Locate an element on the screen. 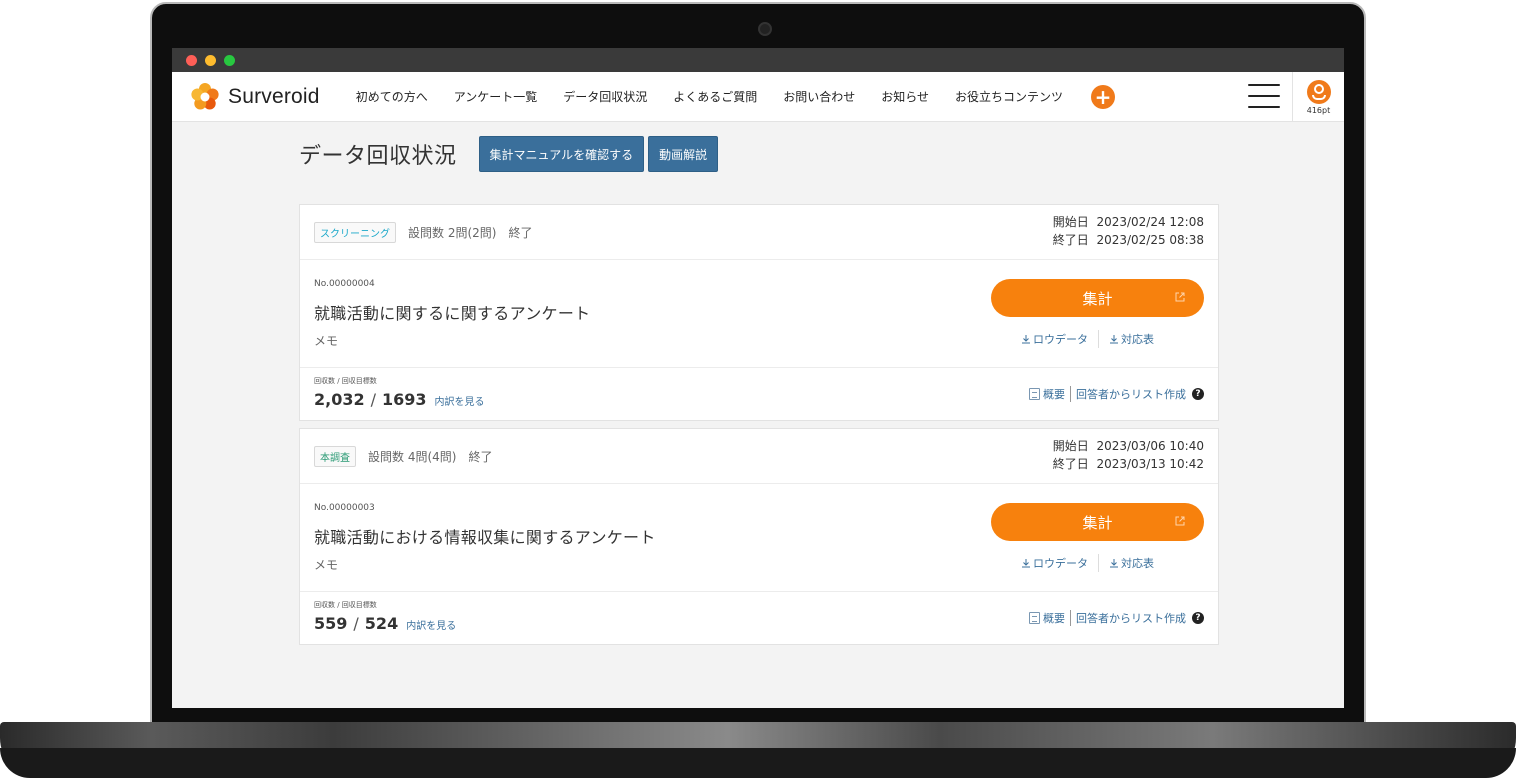  user-avatar-icon is located at coordinates (1318, 91).